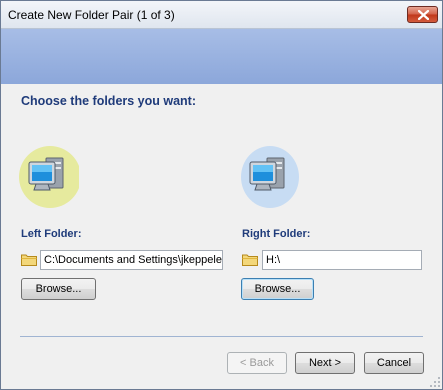  I want to click on right-computer-icon, so click(270, 177).